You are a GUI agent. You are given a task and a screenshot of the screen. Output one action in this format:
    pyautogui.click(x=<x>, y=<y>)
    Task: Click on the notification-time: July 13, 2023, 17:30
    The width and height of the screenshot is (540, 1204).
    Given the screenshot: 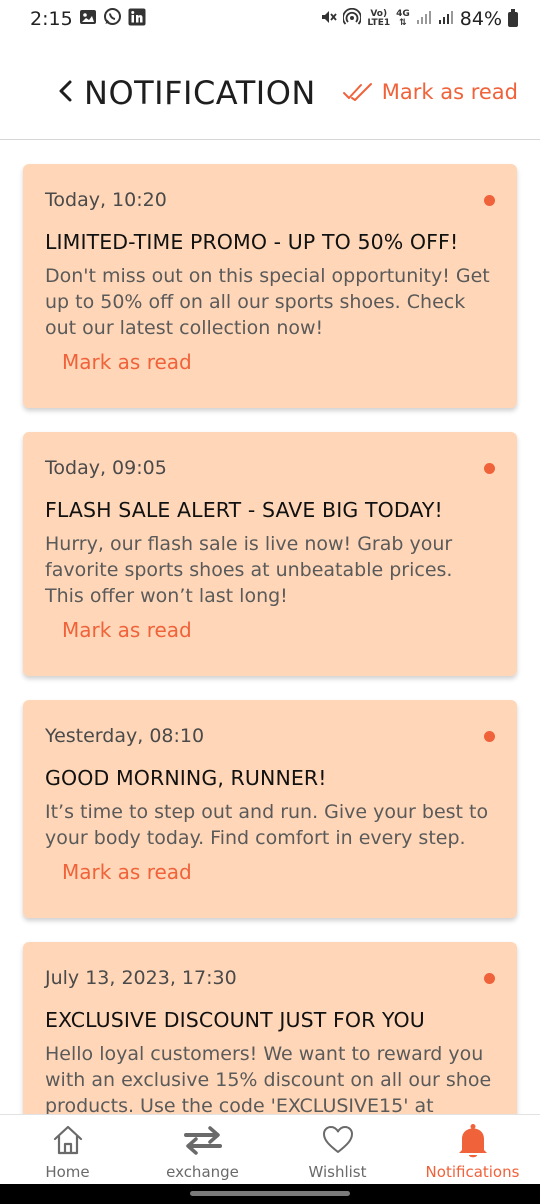 What is the action you would take?
    pyautogui.click(x=141, y=978)
    